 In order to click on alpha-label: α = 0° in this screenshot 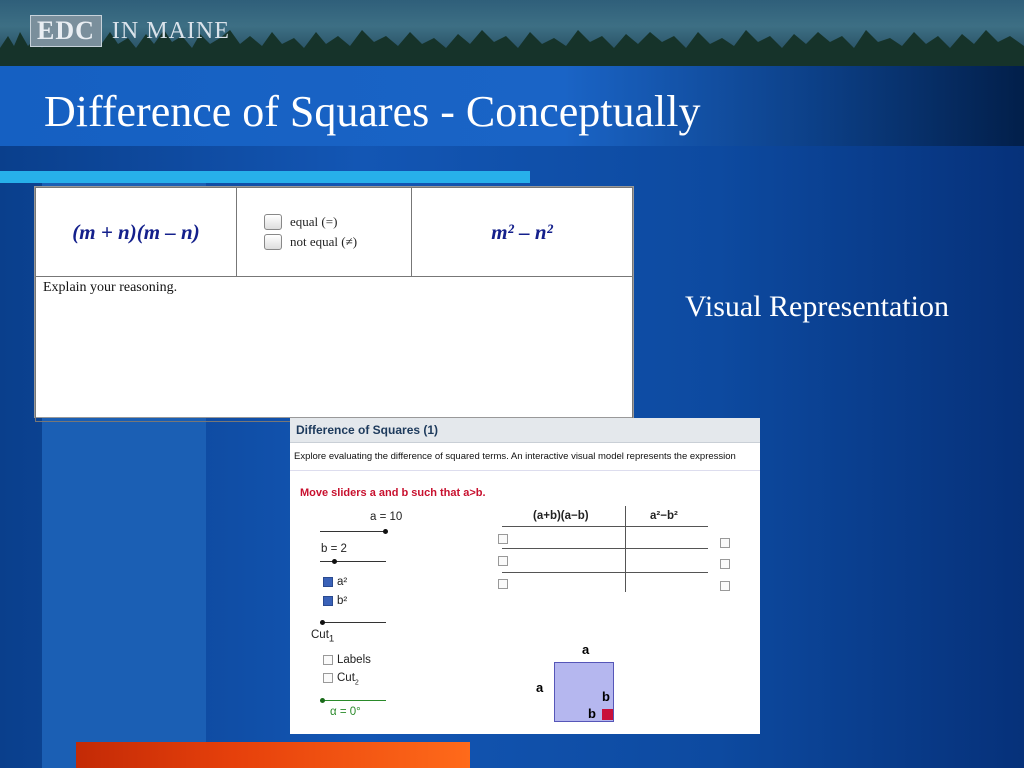, I will do `click(345, 712)`.